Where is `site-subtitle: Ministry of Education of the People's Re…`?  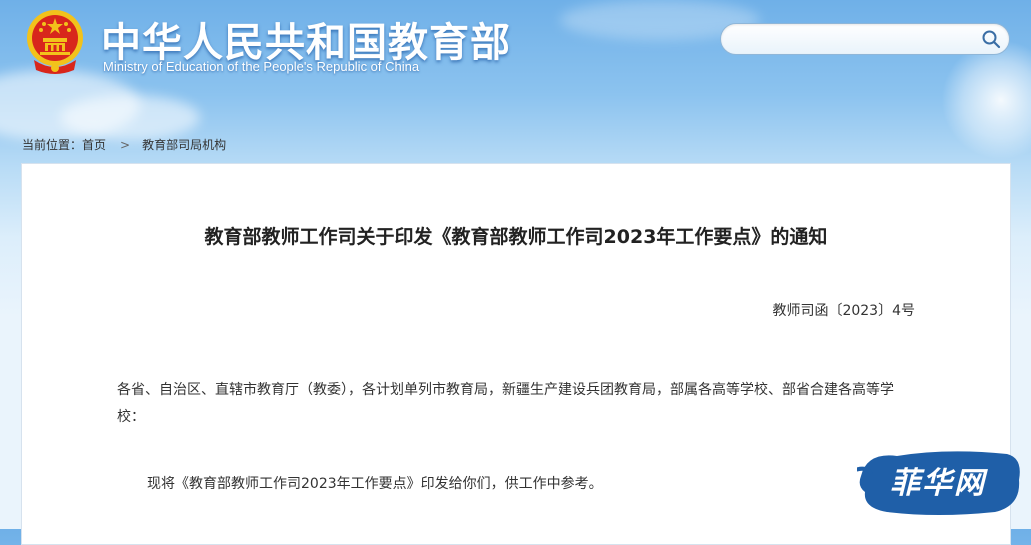 site-subtitle: Ministry of Education of the People's Re… is located at coordinates (261, 66).